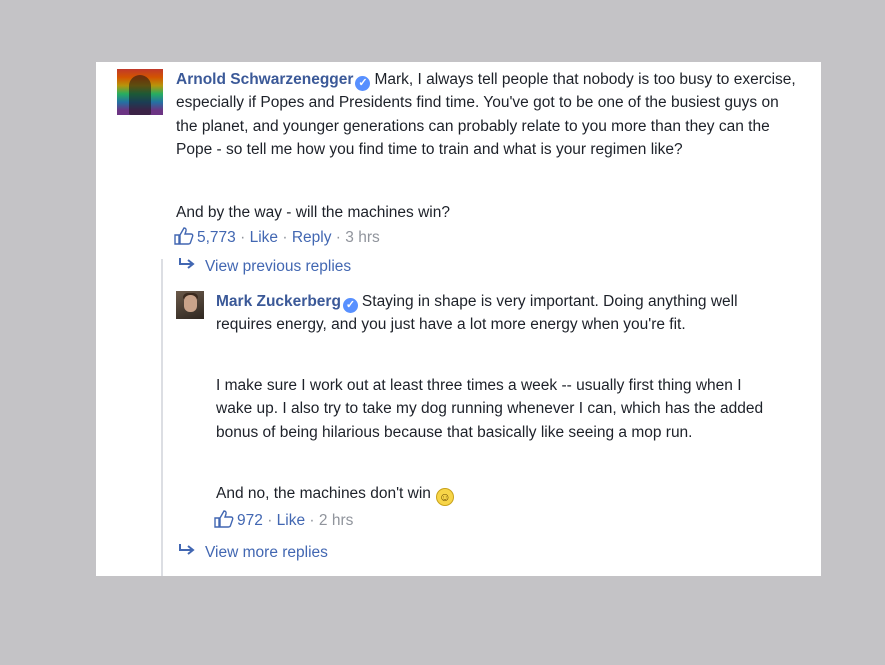 Image resolution: width=885 pixels, height=665 pixels. Describe the element at coordinates (444, 497) in the screenshot. I see `smiley-emoji-icon: ☺` at that location.